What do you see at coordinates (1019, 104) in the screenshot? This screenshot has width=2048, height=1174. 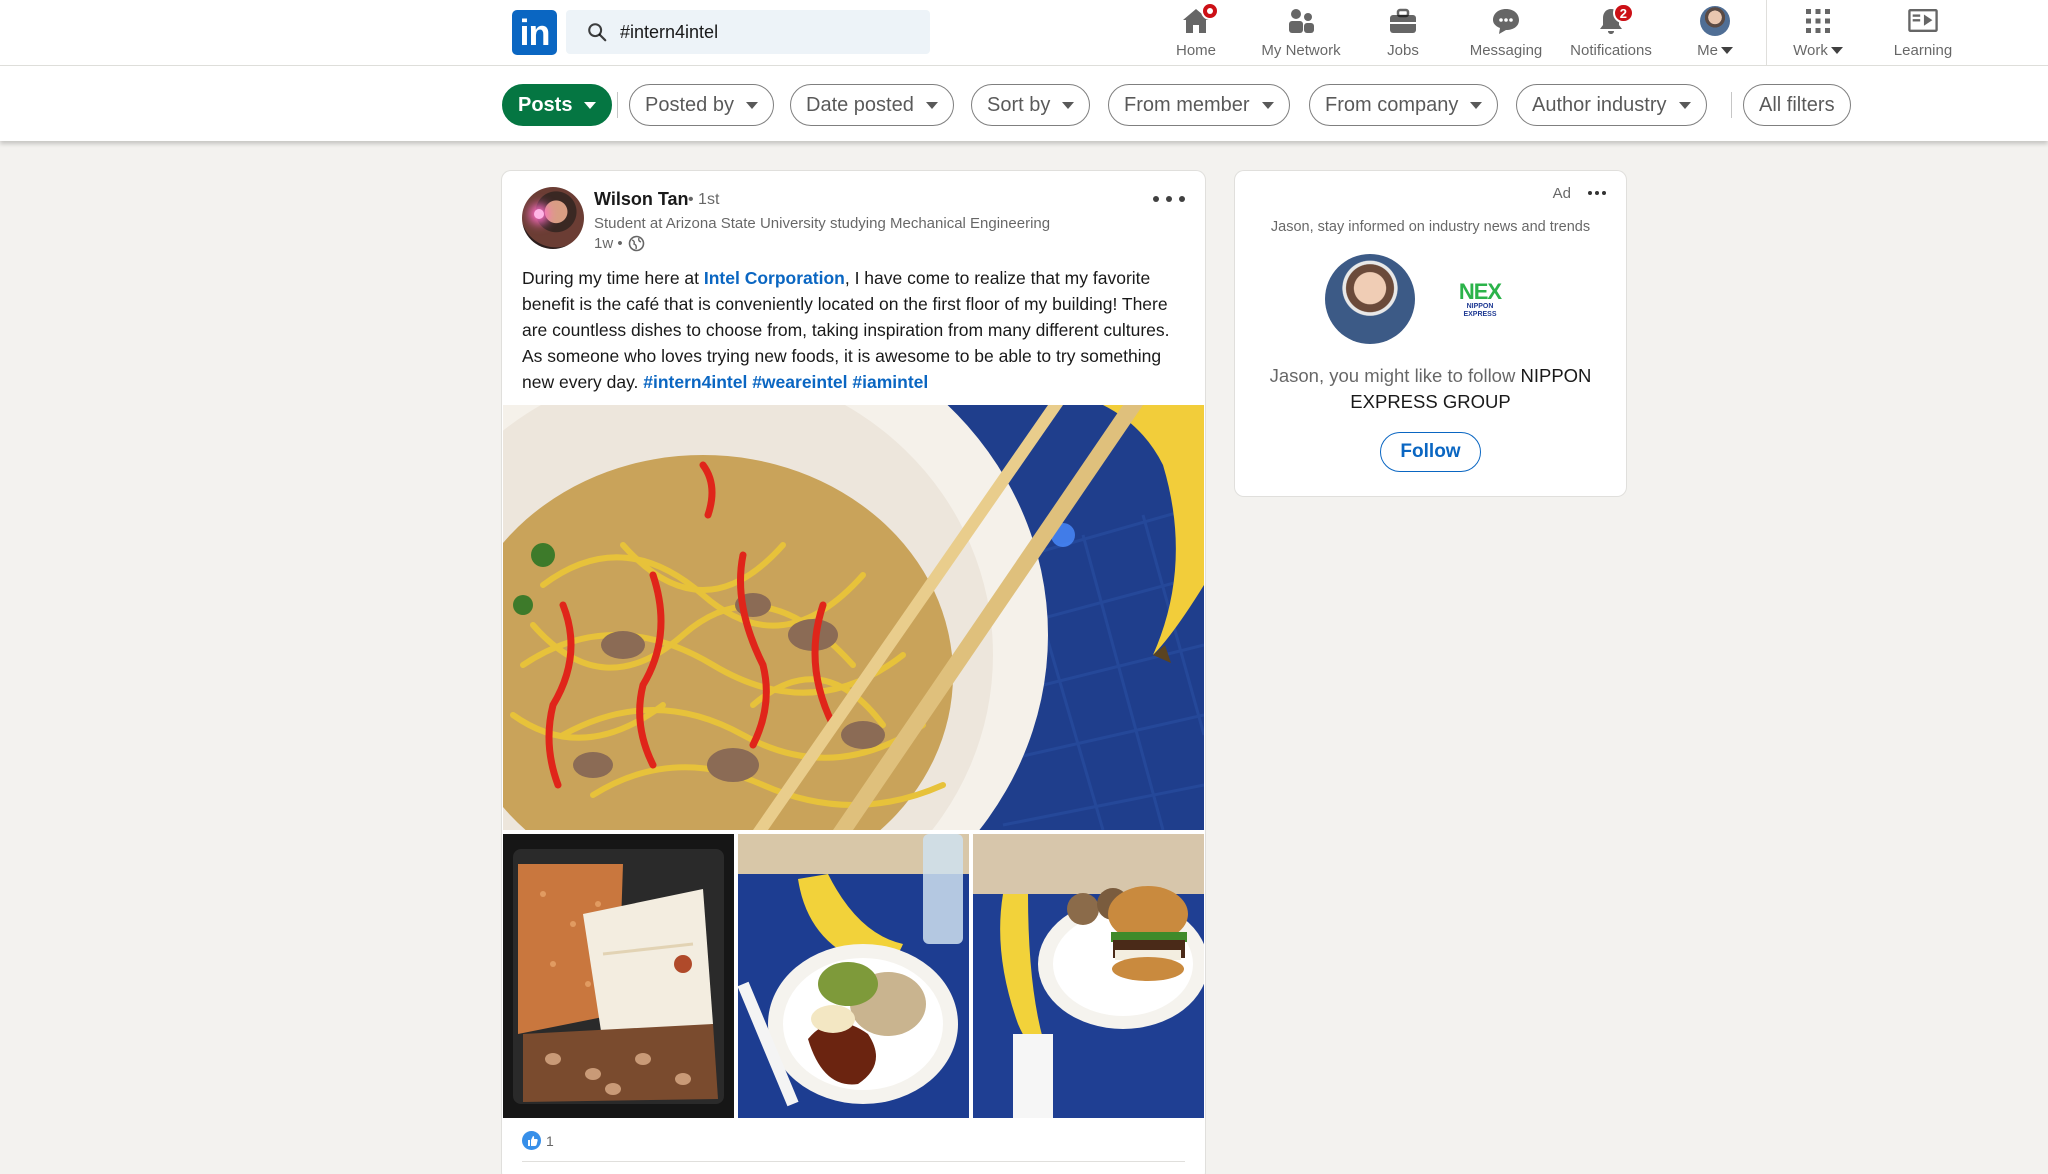 I see `filter-sort-by-label: Sort by` at bounding box center [1019, 104].